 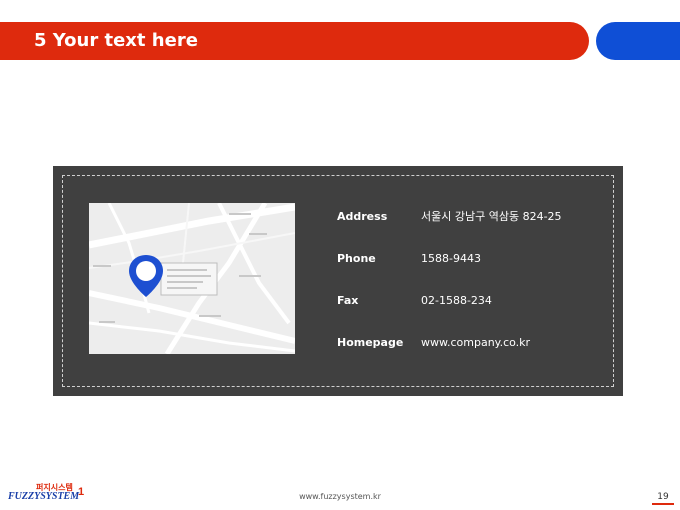 What do you see at coordinates (663, 498) in the screenshot?
I see `page-number: 19` at bounding box center [663, 498].